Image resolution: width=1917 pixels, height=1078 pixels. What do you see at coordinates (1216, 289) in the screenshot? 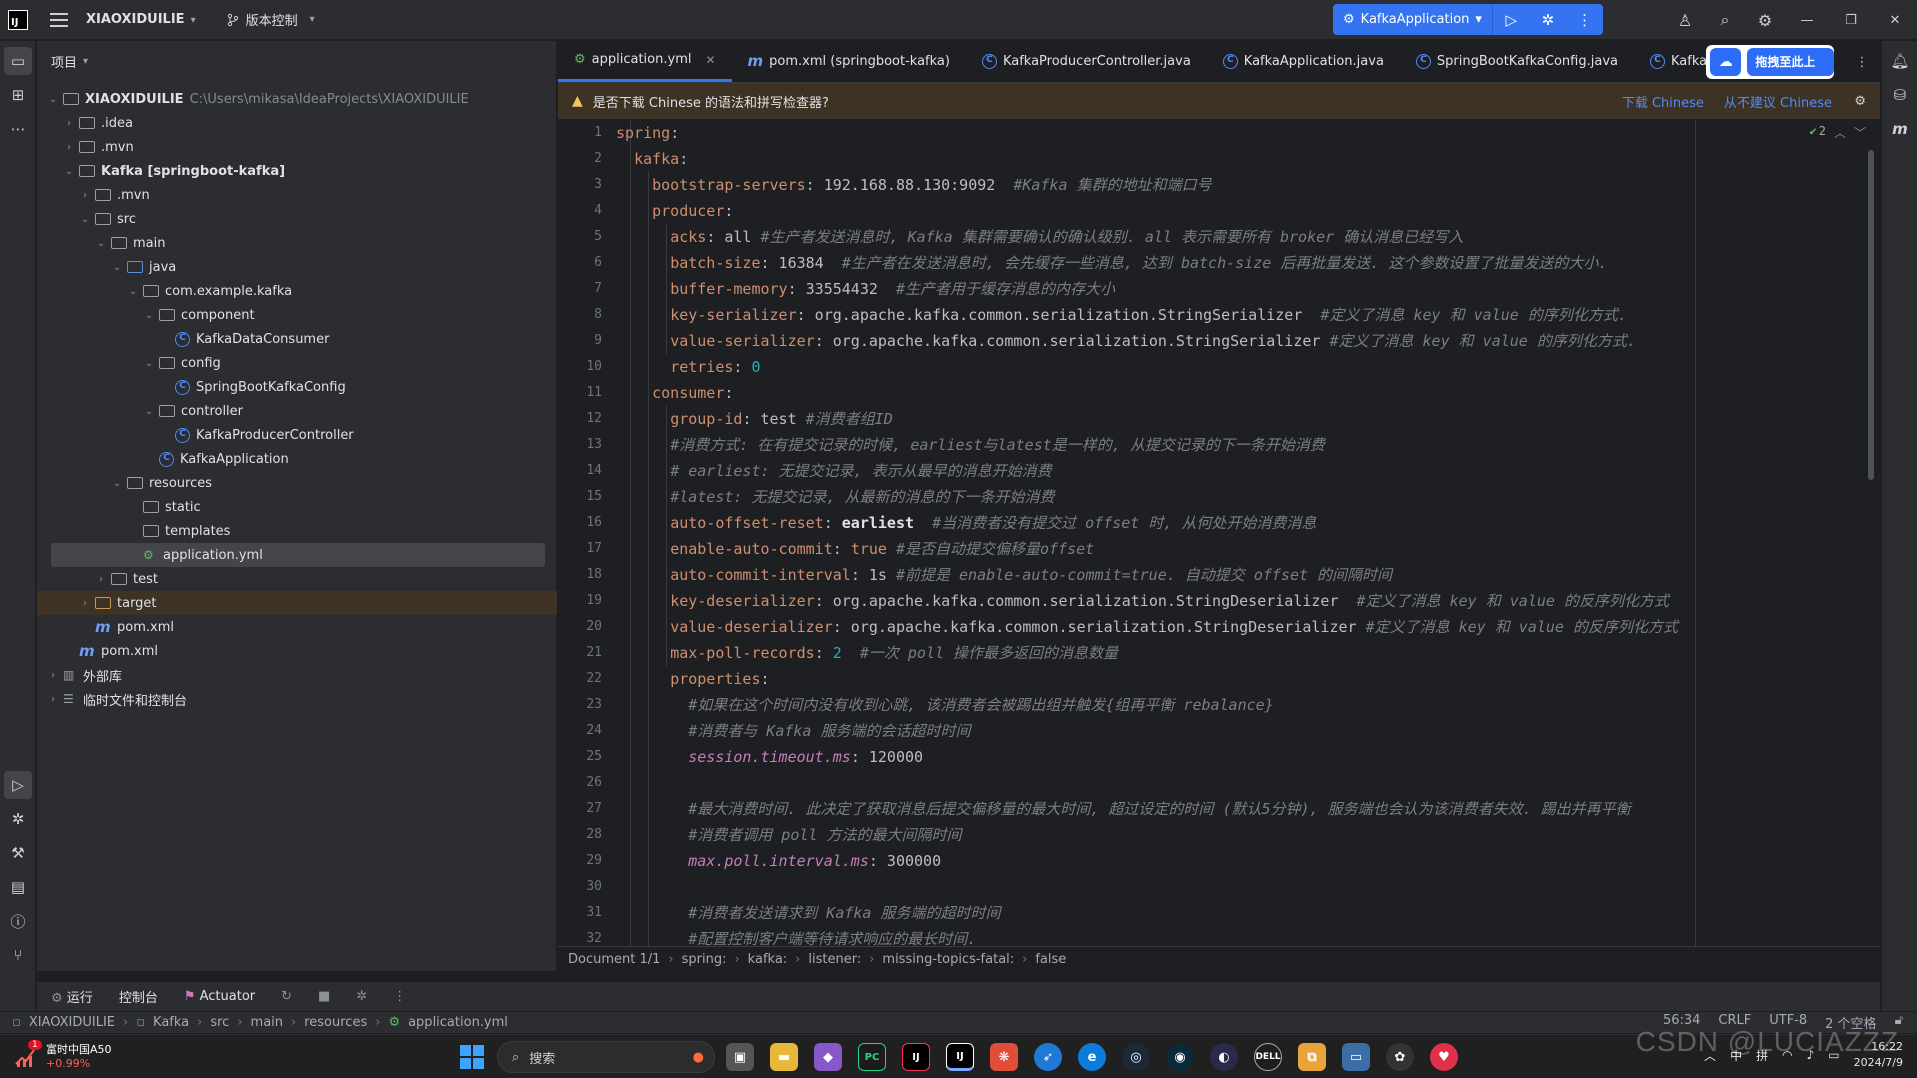
I see `code-line: buffer-memory: 33554432 #生产者用于缓存消息的内存大小` at bounding box center [1216, 289].